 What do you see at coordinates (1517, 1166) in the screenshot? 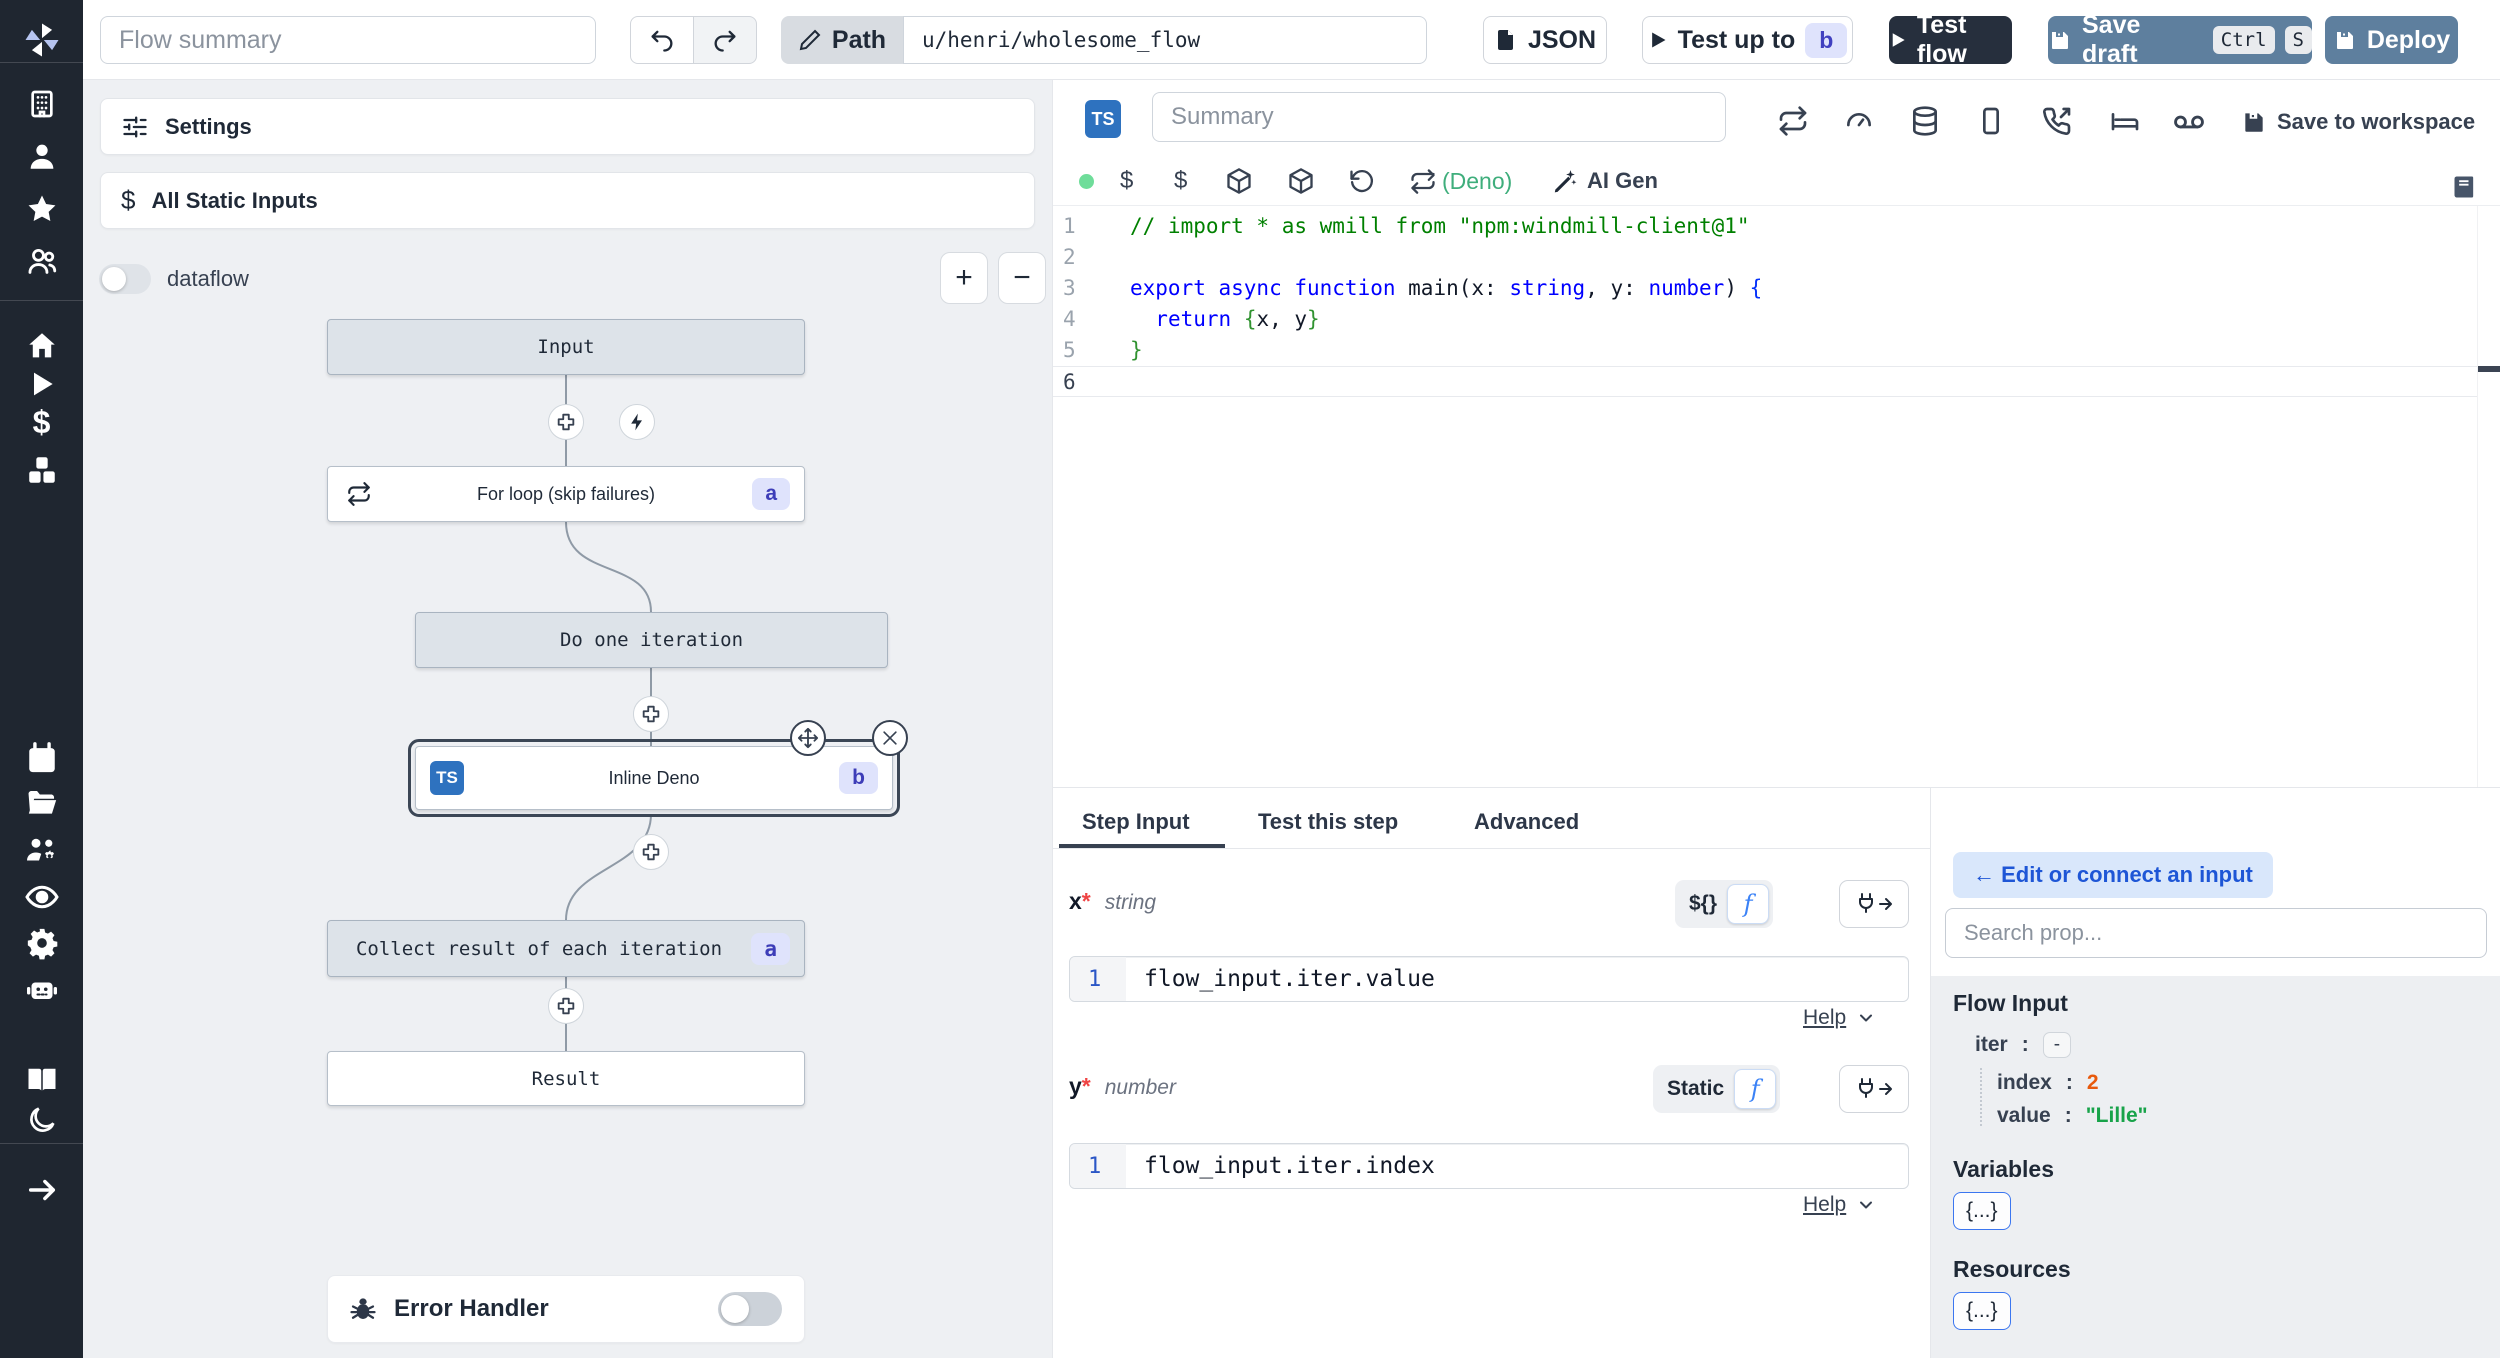
I see `field-y-expression-value: flow_input.iter.index` at bounding box center [1517, 1166].